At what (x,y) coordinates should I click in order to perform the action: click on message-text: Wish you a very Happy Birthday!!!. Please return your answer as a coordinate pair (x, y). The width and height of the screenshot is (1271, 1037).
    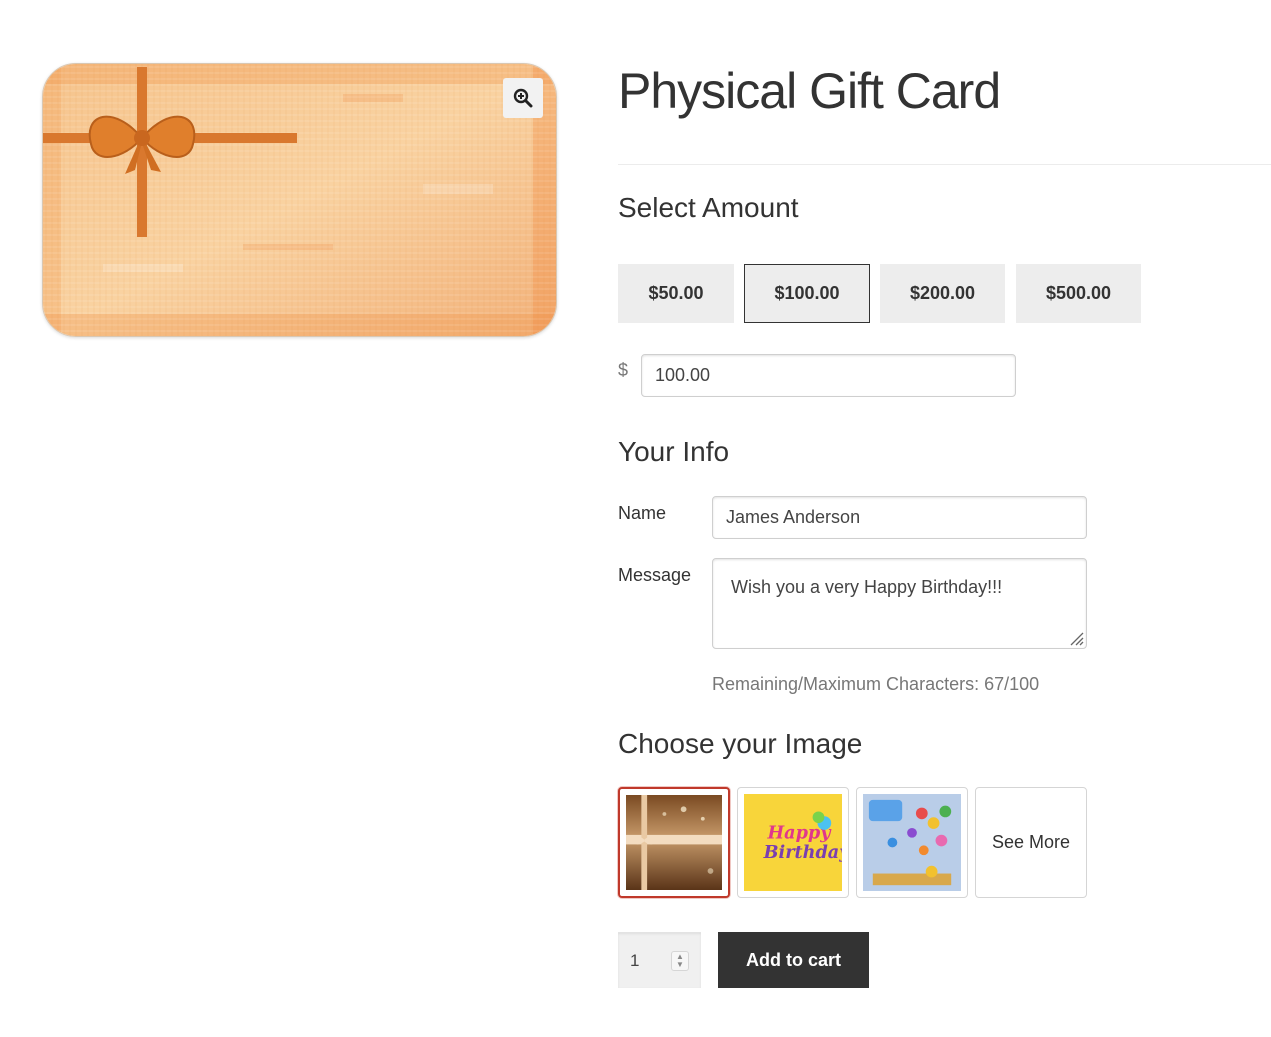
    Looking at the image, I should click on (867, 587).